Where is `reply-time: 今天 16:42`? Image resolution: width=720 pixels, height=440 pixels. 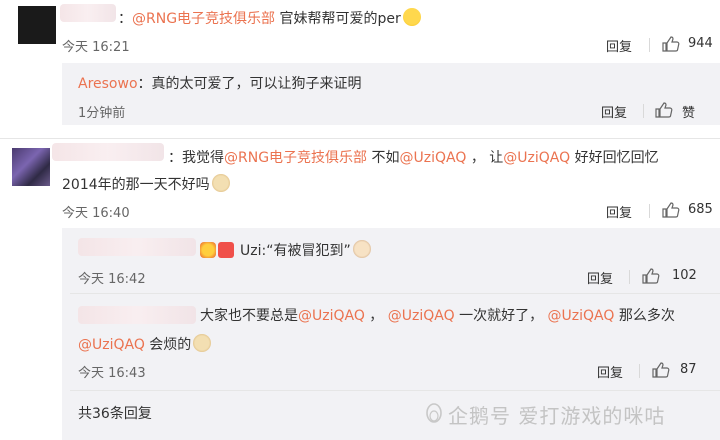
reply-time: 今天 16:42 is located at coordinates (112, 279).